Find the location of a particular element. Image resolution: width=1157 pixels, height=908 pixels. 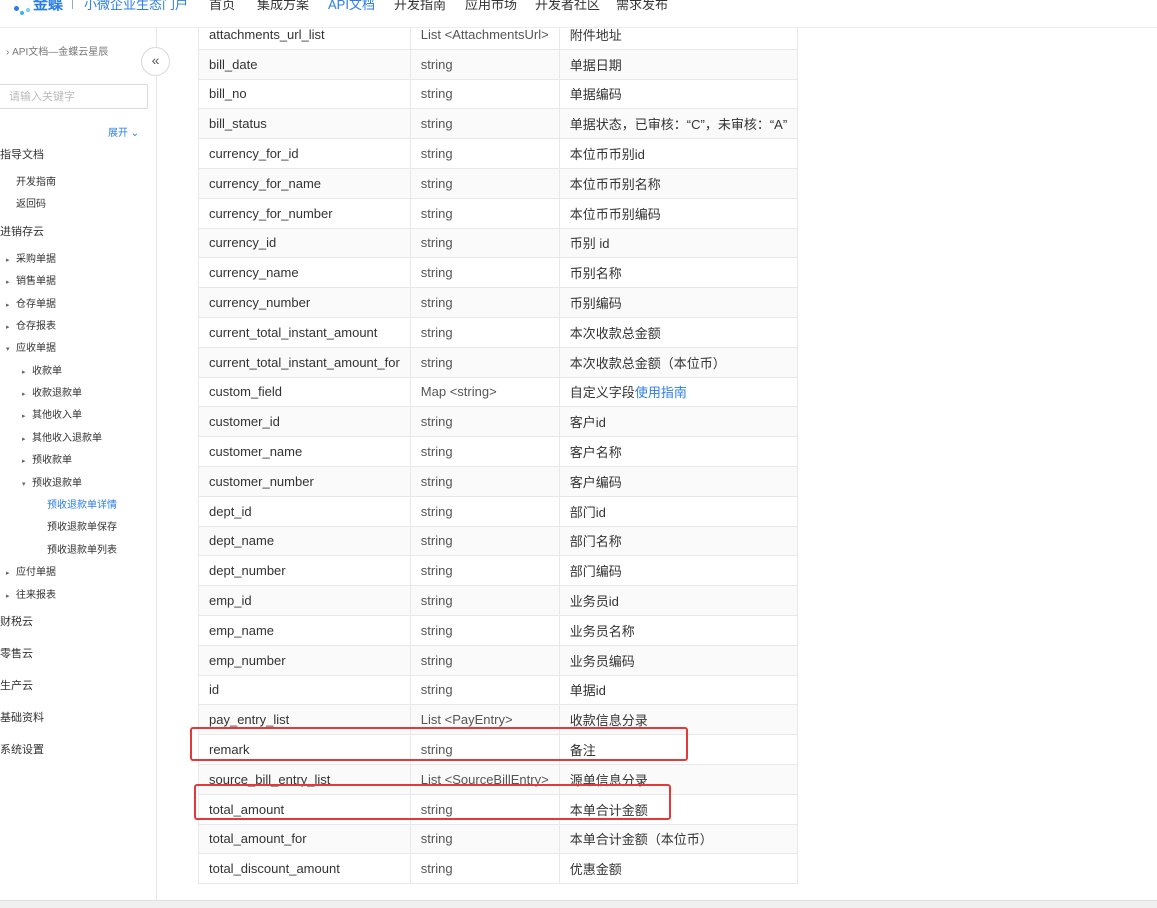

sidebar-item-label: 收款单 is located at coordinates (47, 371).